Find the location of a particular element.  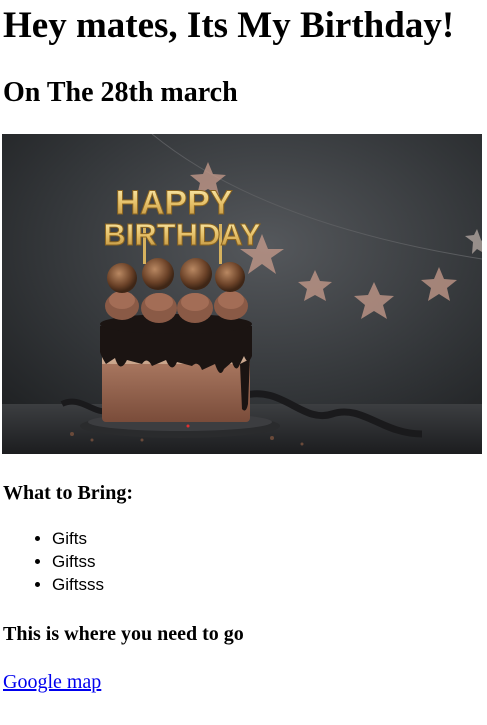

bring-list: Gifts Giftss Giftsss is located at coordinates (52, 561).